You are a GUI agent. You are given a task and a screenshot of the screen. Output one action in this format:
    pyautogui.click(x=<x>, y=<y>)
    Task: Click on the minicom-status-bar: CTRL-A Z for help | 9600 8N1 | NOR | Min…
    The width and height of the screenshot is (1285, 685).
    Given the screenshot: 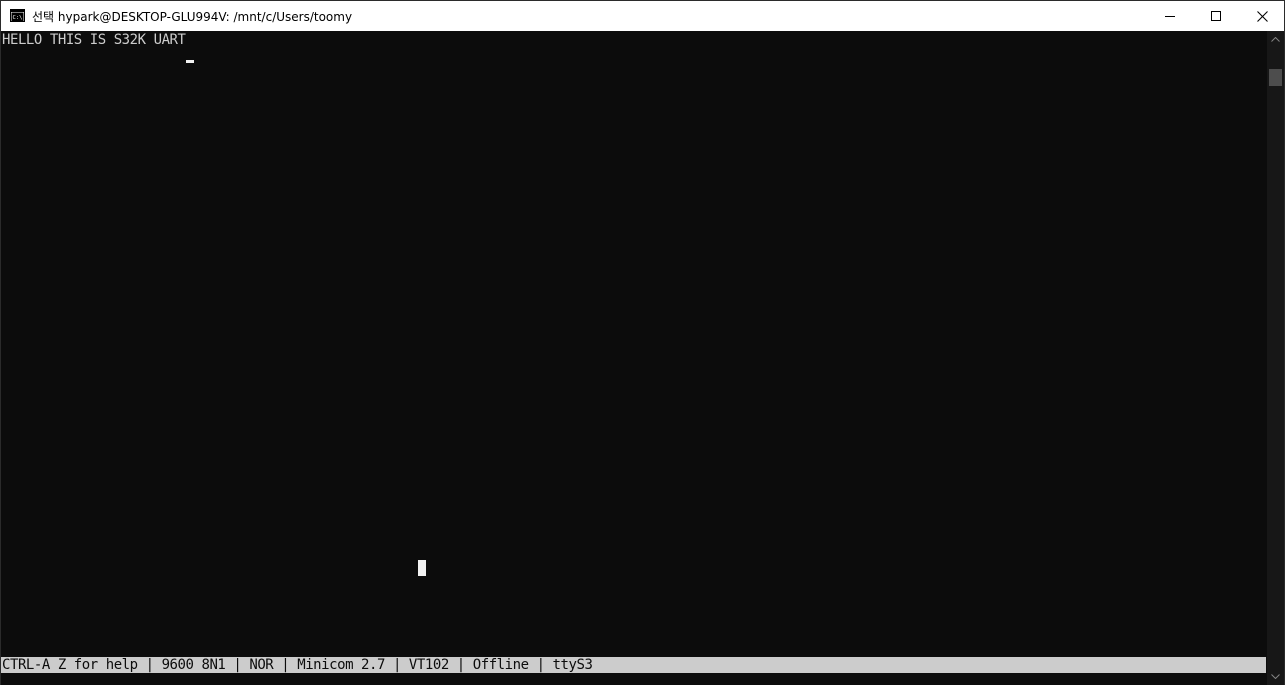 What is the action you would take?
    pyautogui.click(x=633, y=665)
    